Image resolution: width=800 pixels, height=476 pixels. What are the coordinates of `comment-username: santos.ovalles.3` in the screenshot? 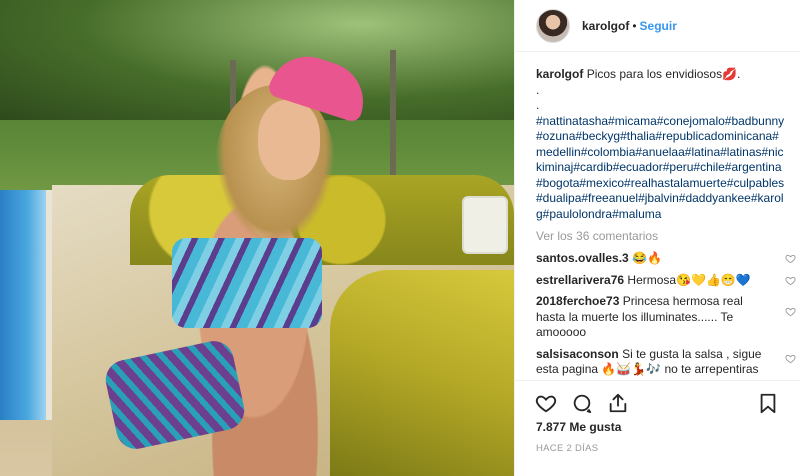 It's located at (582, 258).